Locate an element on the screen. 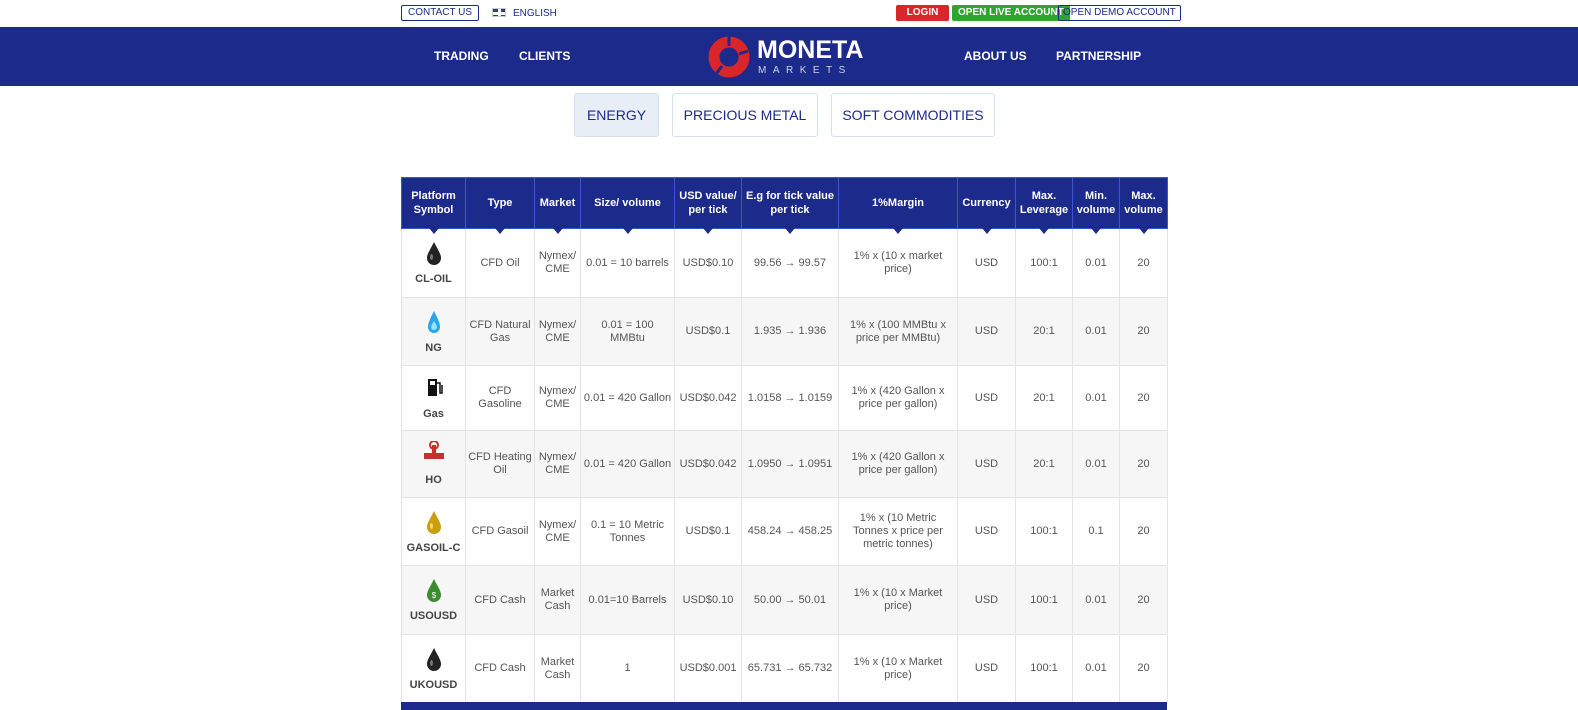 The image size is (1578, 710). black-oil-drop-icon is located at coordinates (433, 253).